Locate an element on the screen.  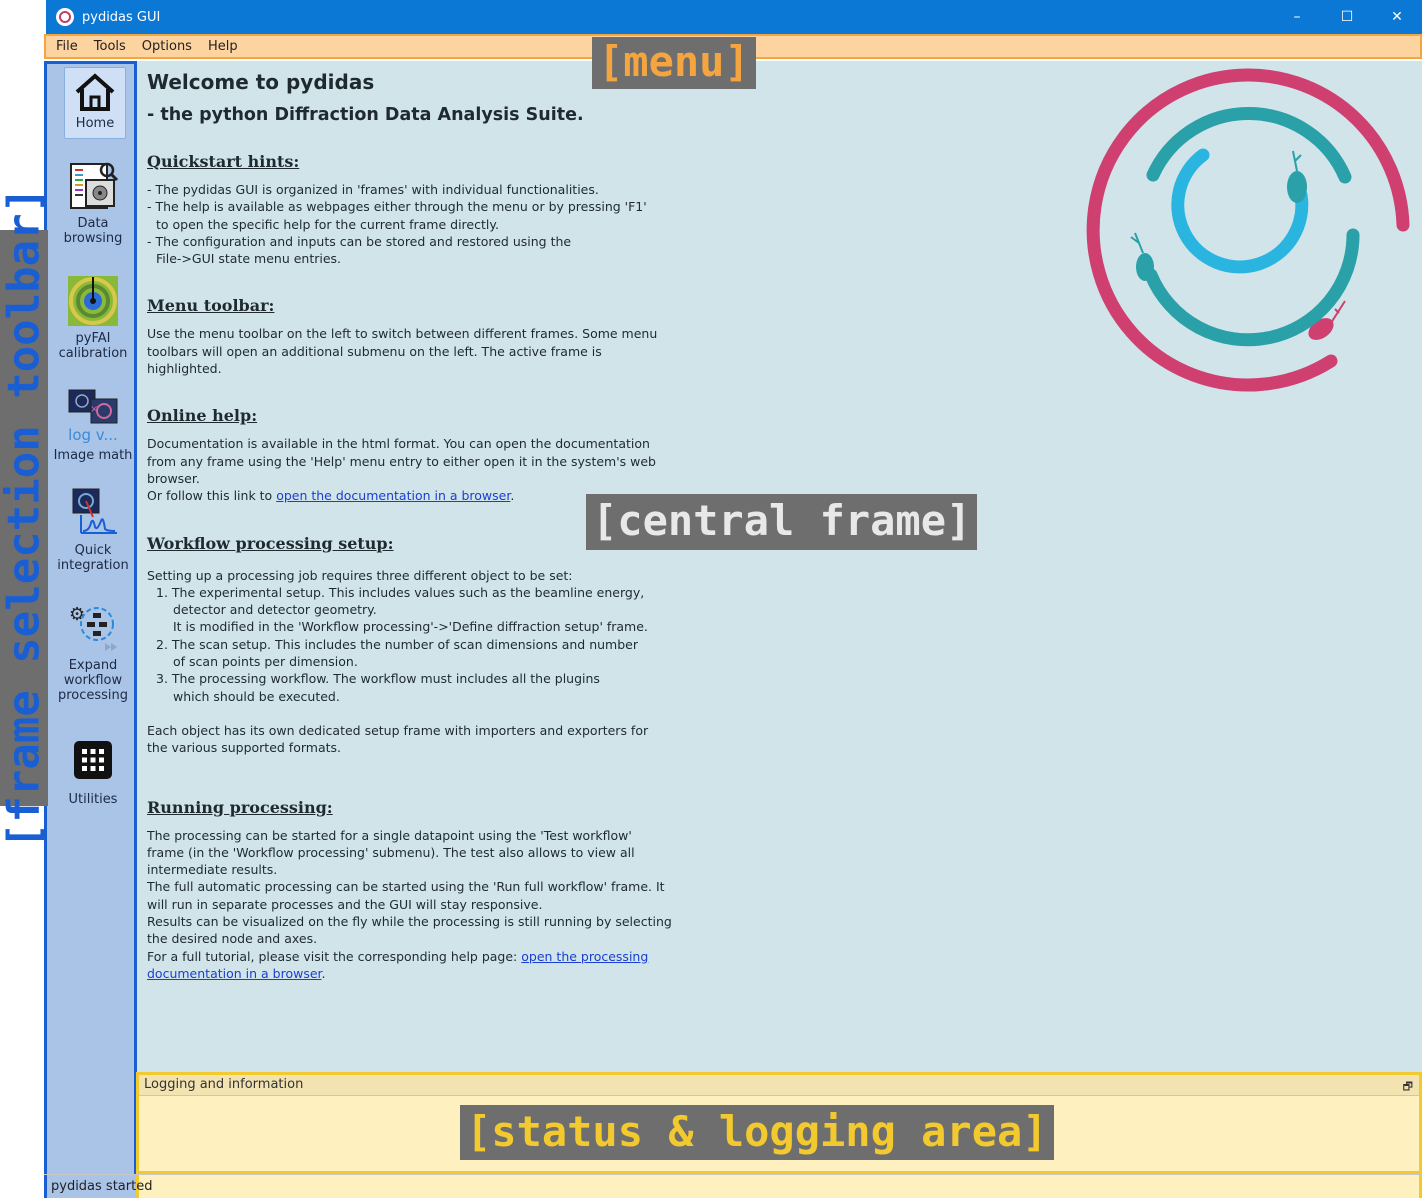
online-help-link-suffix: . is located at coordinates (512, 496).